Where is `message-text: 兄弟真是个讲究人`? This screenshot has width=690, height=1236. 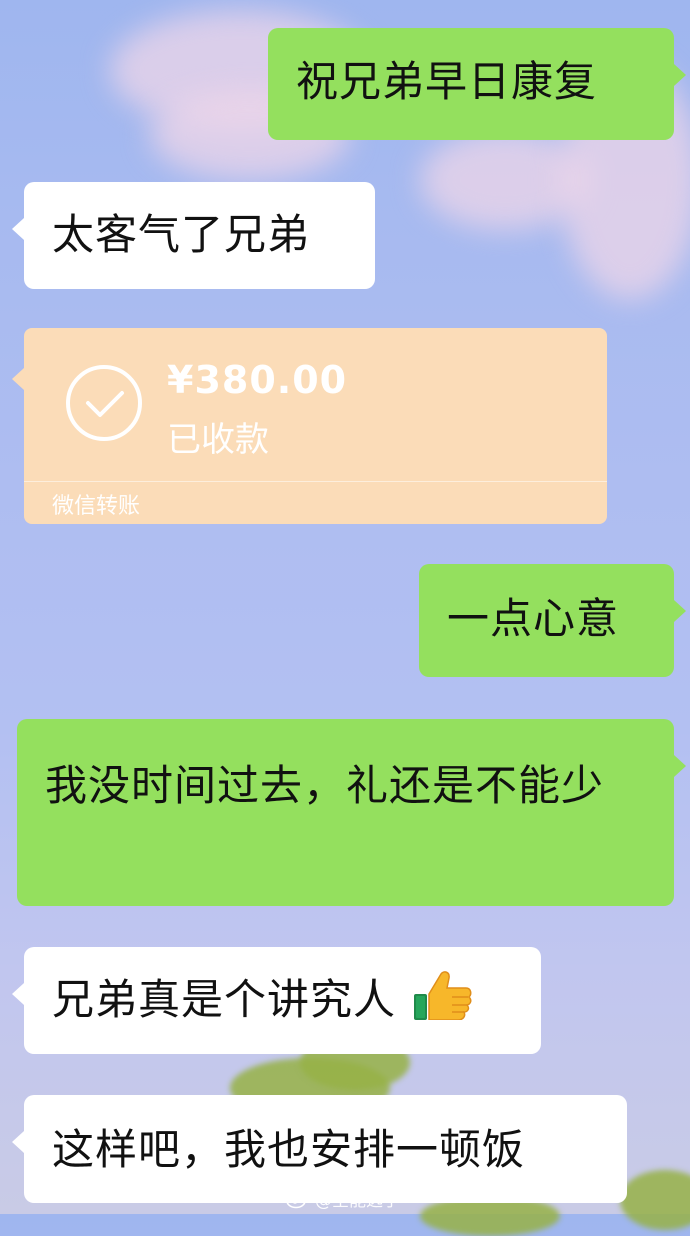
message-text: 兄弟真是个讲究人 is located at coordinates (224, 999).